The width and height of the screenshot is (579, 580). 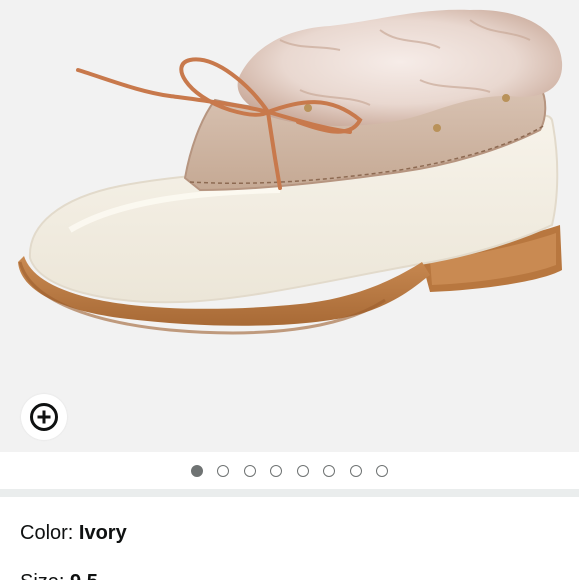 I want to click on zoom-button, so click(x=44, y=417).